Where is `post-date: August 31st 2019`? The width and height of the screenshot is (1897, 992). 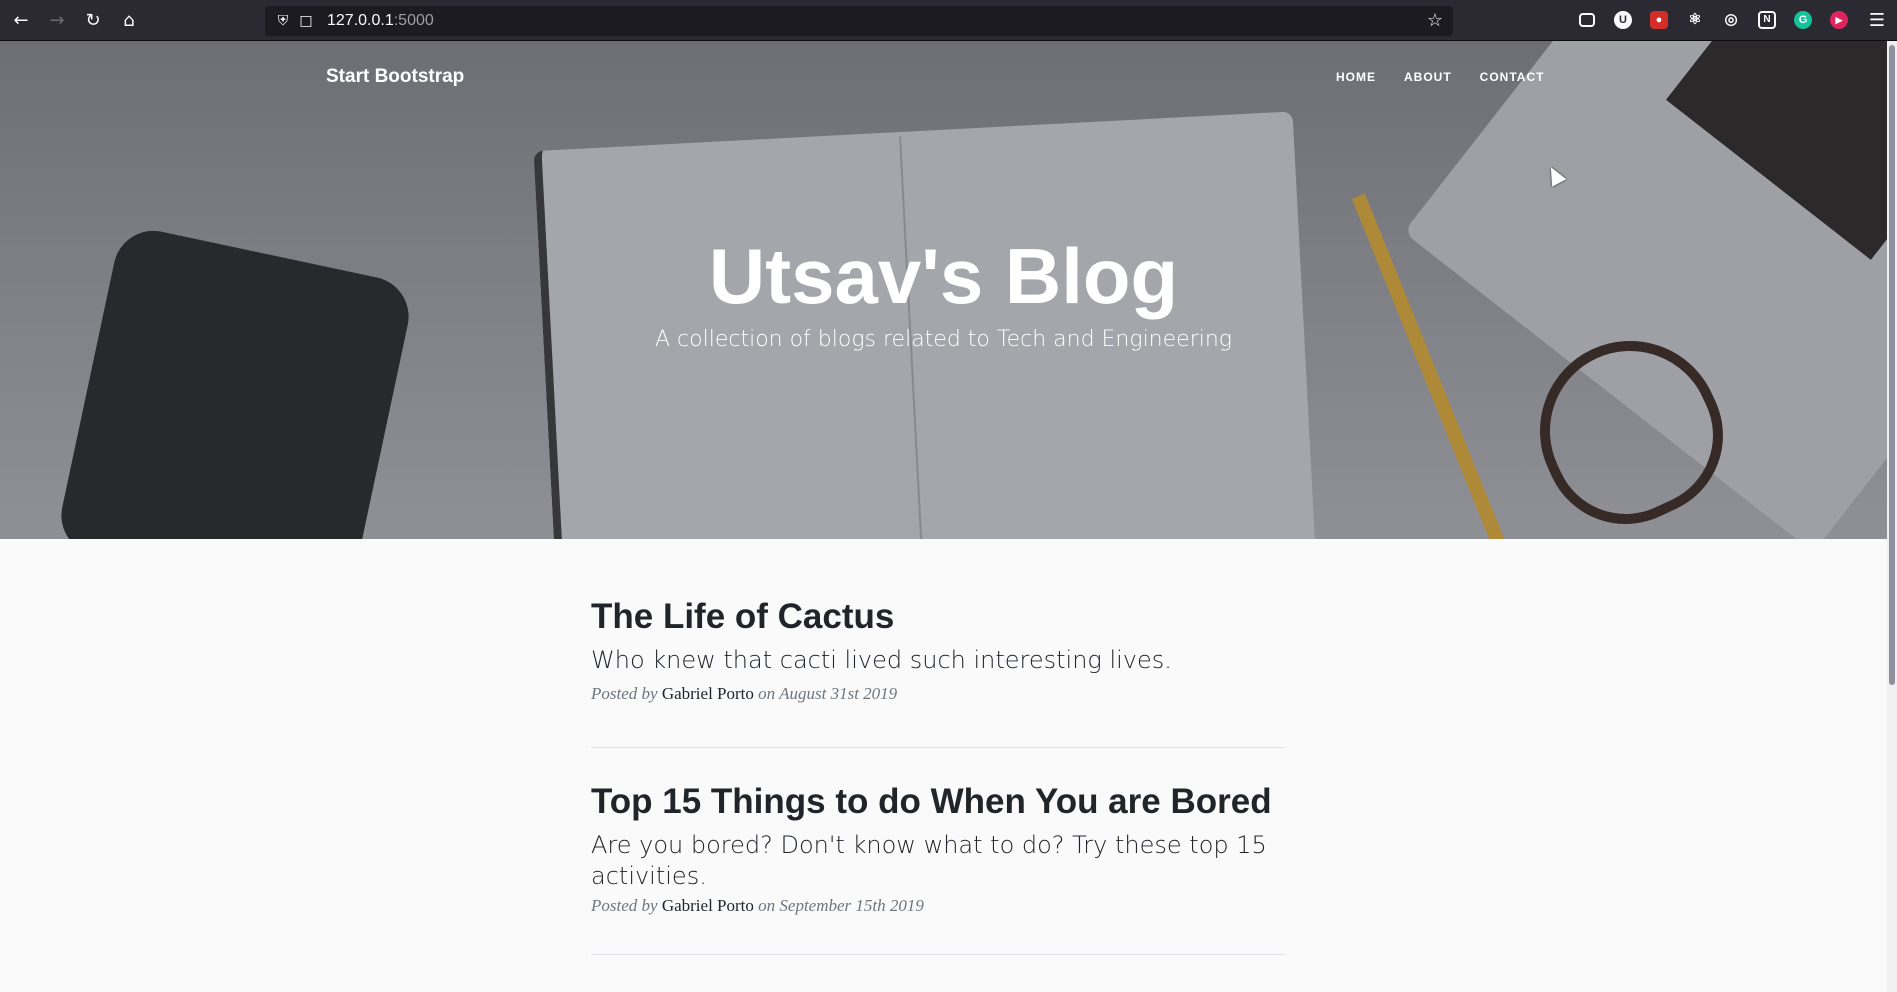
post-date: August 31st 2019 is located at coordinates (838, 693).